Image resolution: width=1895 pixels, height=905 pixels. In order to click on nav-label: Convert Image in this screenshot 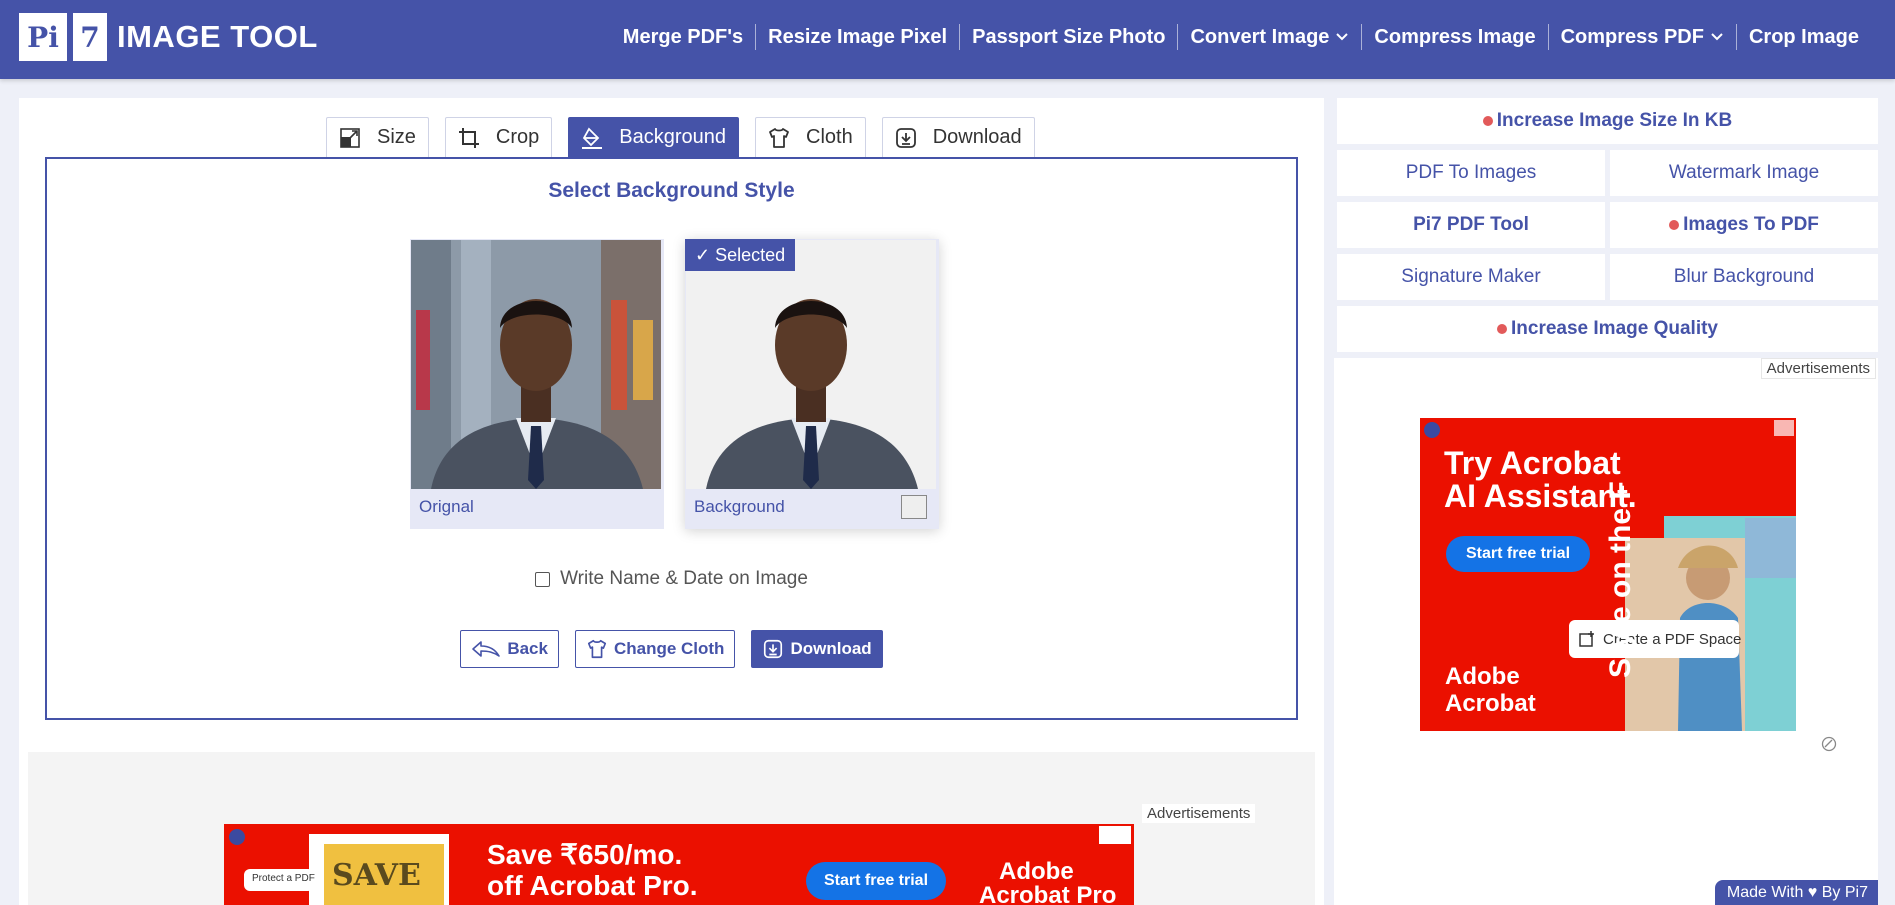, I will do `click(1260, 37)`.